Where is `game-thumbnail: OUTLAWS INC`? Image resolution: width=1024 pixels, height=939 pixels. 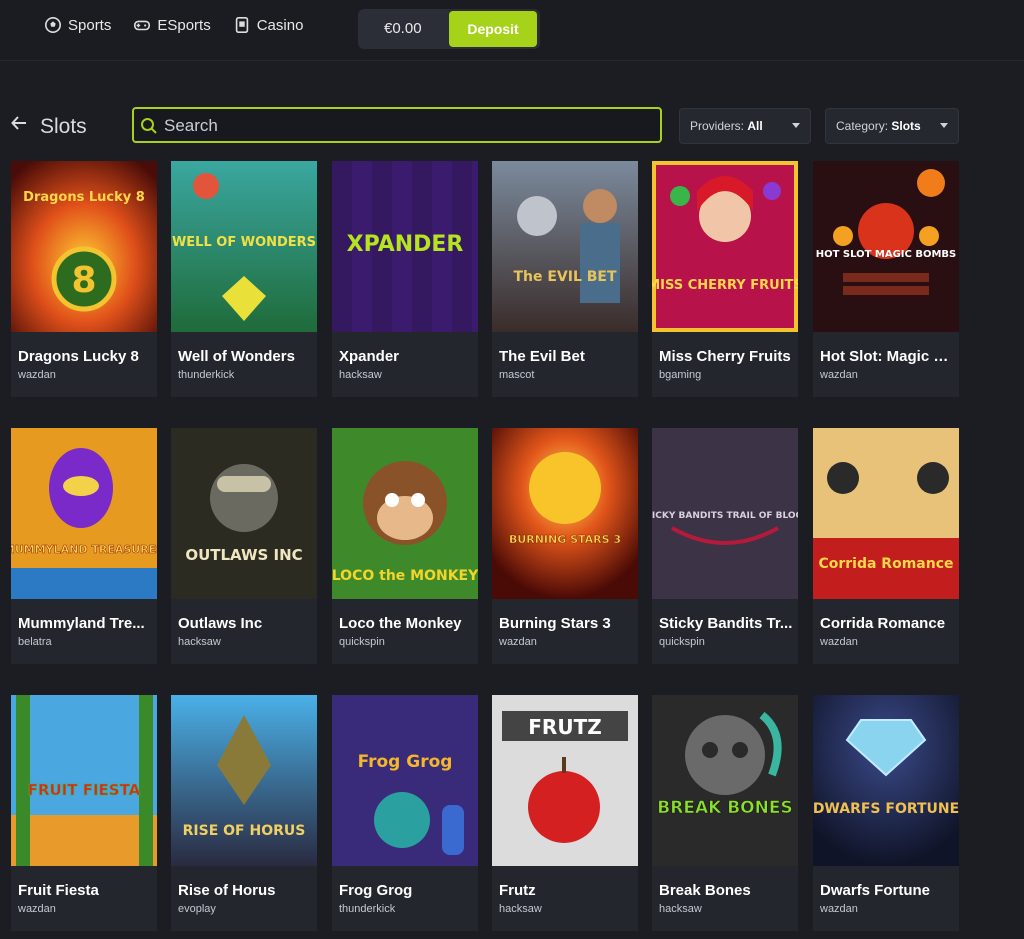
game-thumbnail: OUTLAWS INC is located at coordinates (244, 513).